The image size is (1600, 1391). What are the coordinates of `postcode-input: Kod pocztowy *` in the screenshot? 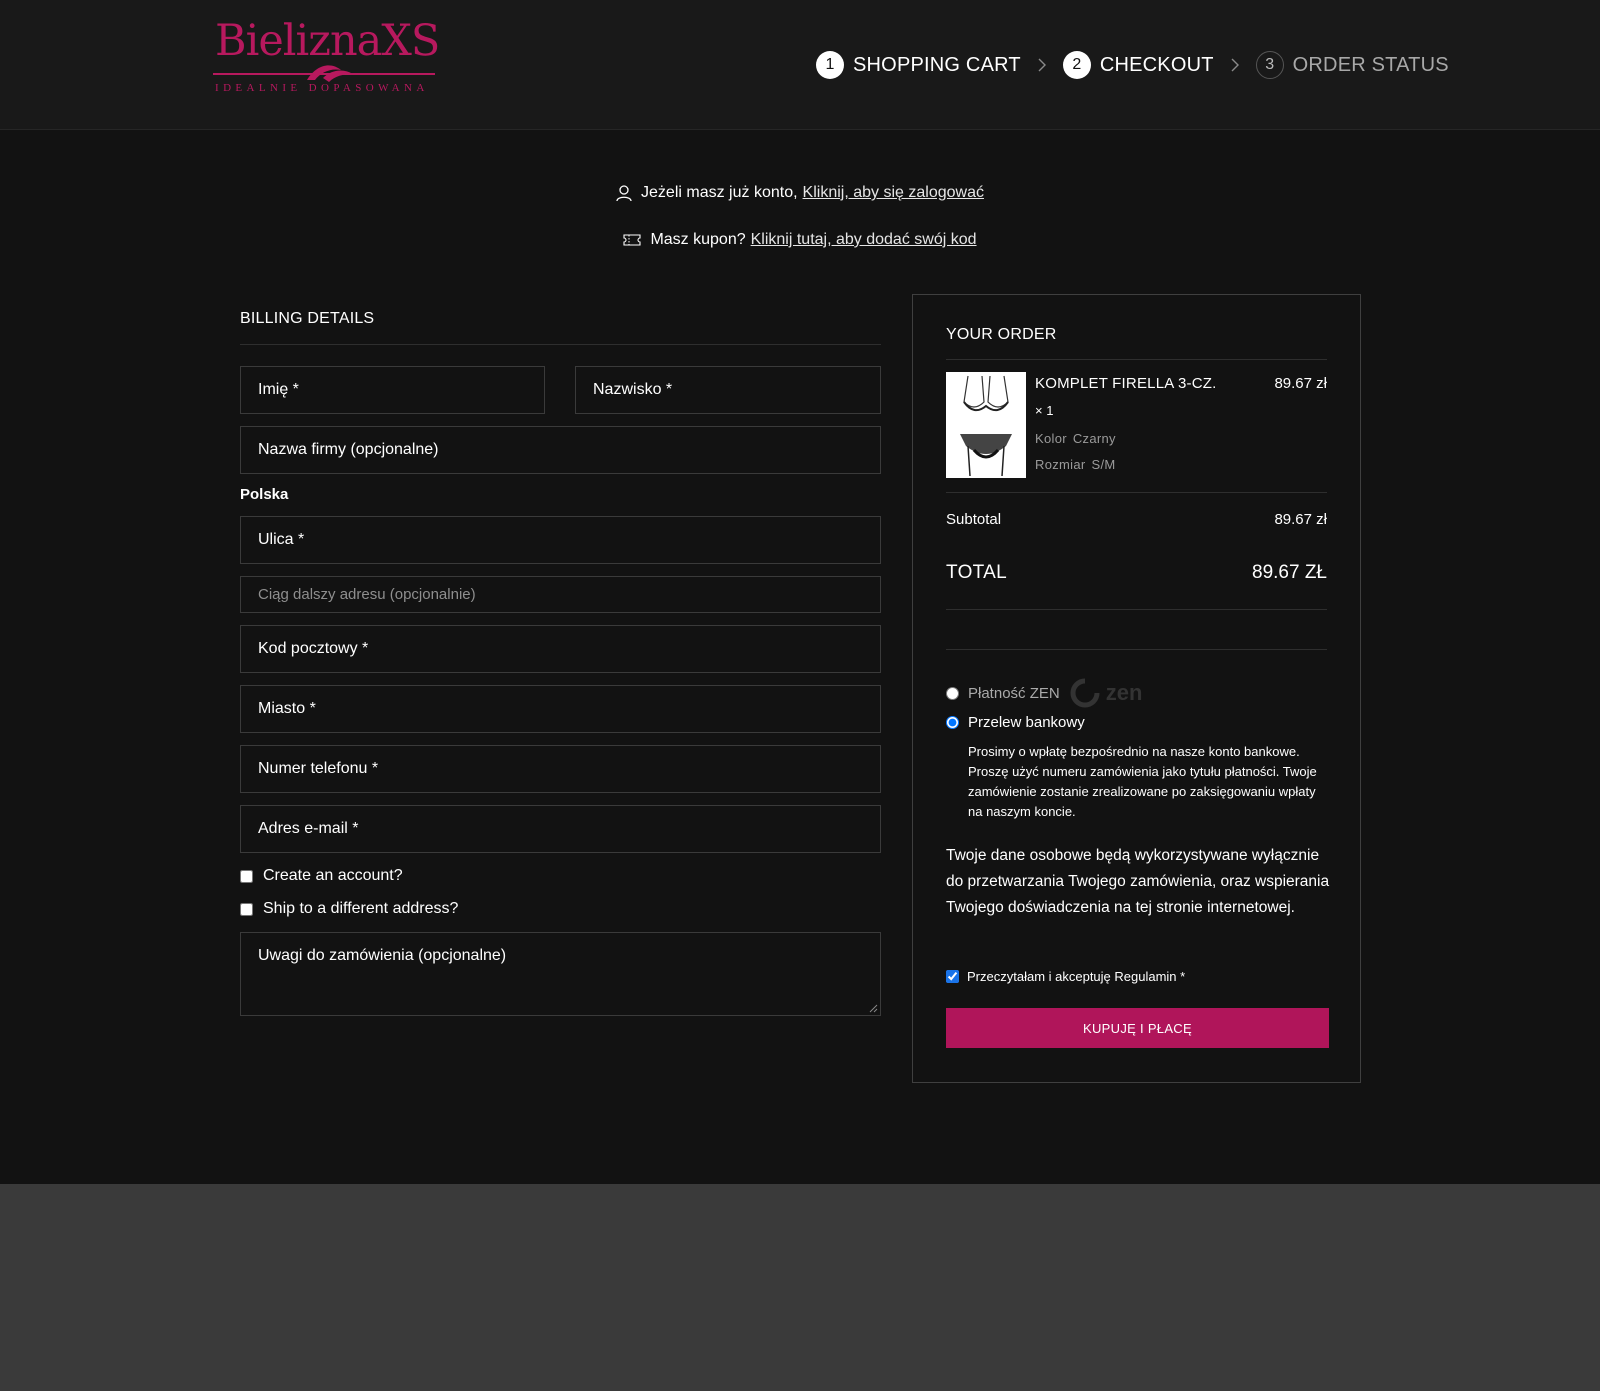 It's located at (560, 649).